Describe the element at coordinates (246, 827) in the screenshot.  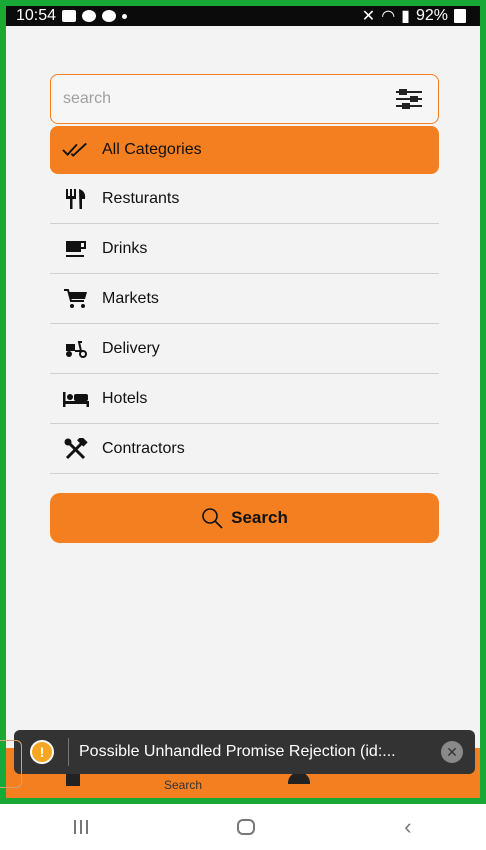
I see `home-button-icon` at that location.